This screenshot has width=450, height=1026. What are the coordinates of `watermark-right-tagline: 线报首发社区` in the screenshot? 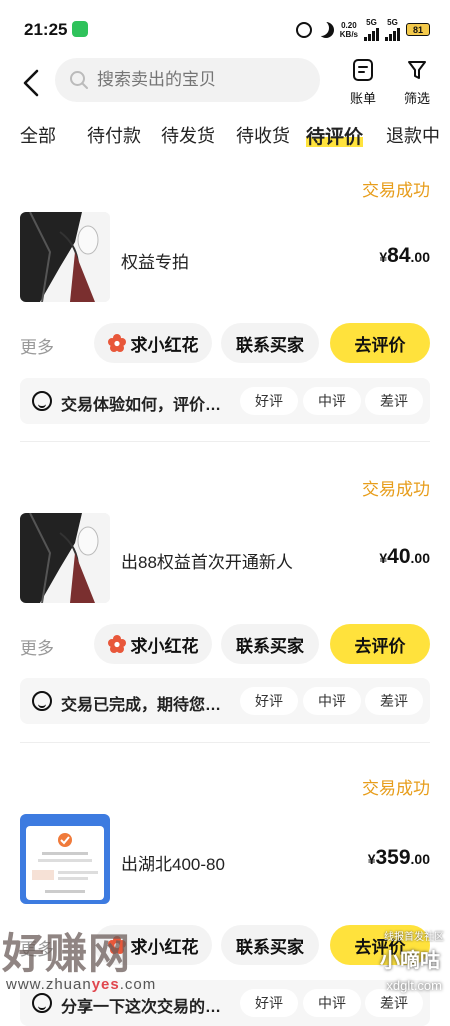 It's located at (414, 937).